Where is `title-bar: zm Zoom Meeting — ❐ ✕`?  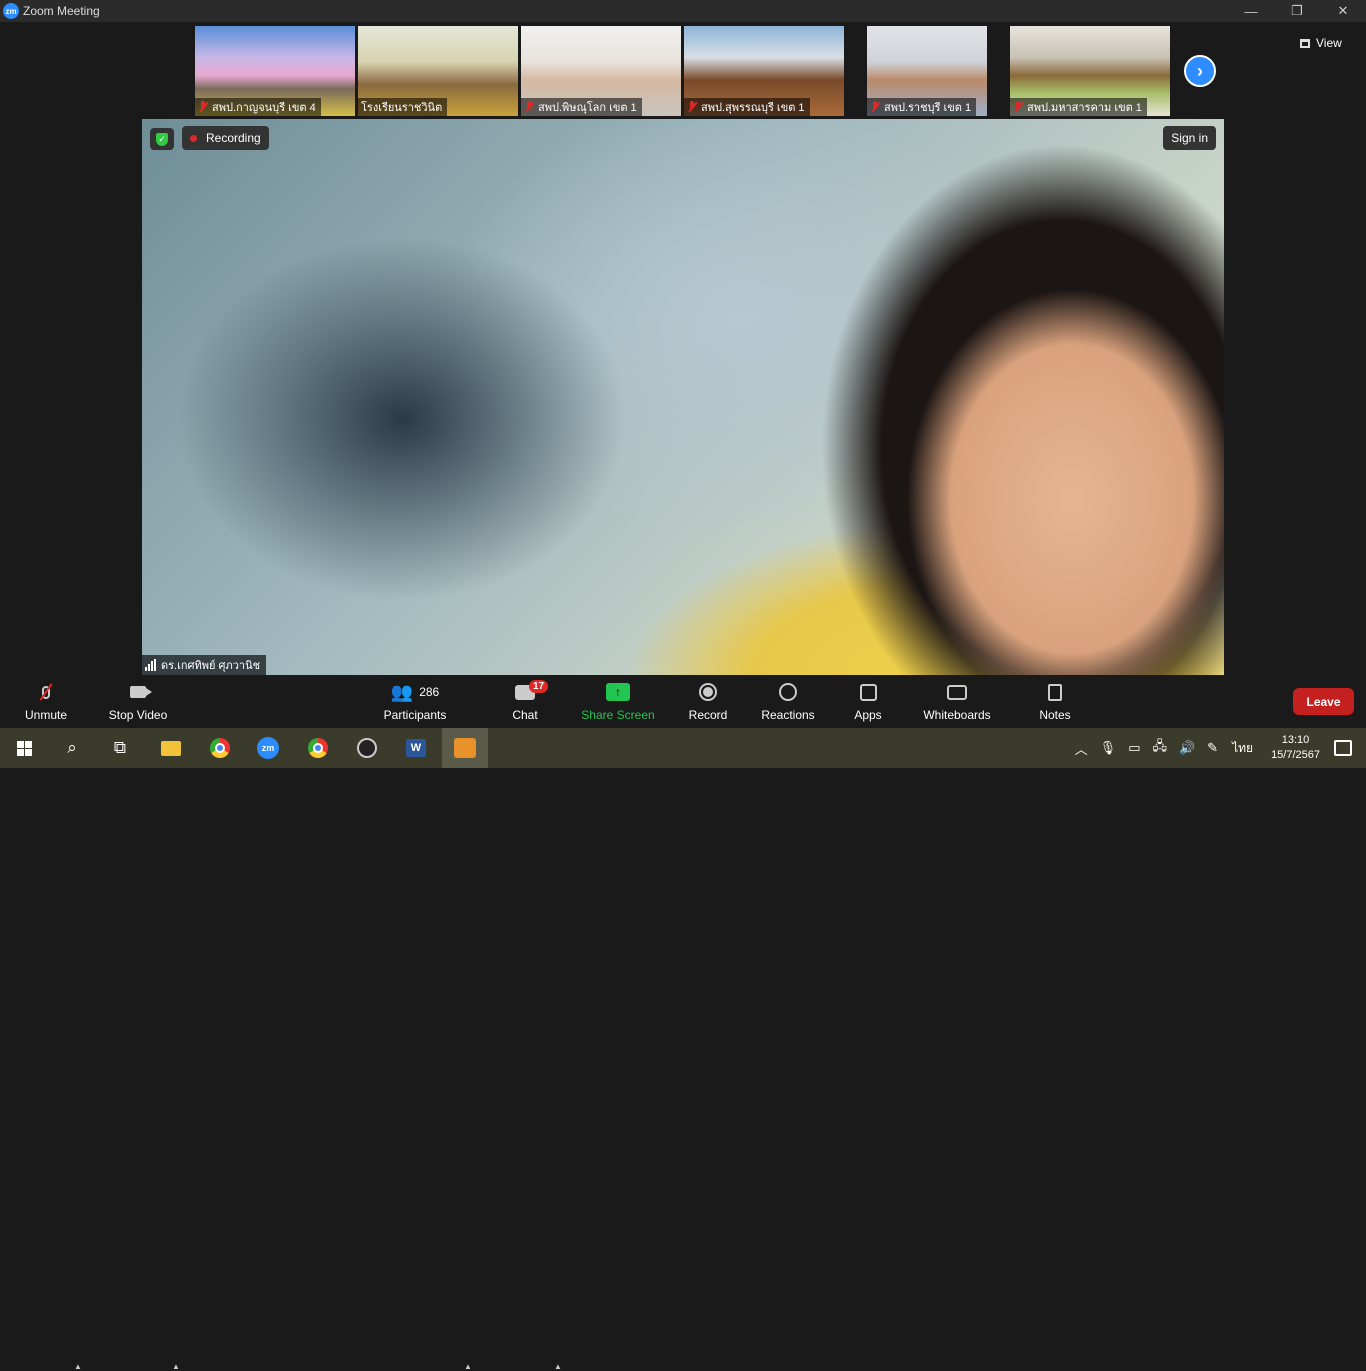
title-bar: zm Zoom Meeting — ❐ ✕ is located at coordinates (683, 11).